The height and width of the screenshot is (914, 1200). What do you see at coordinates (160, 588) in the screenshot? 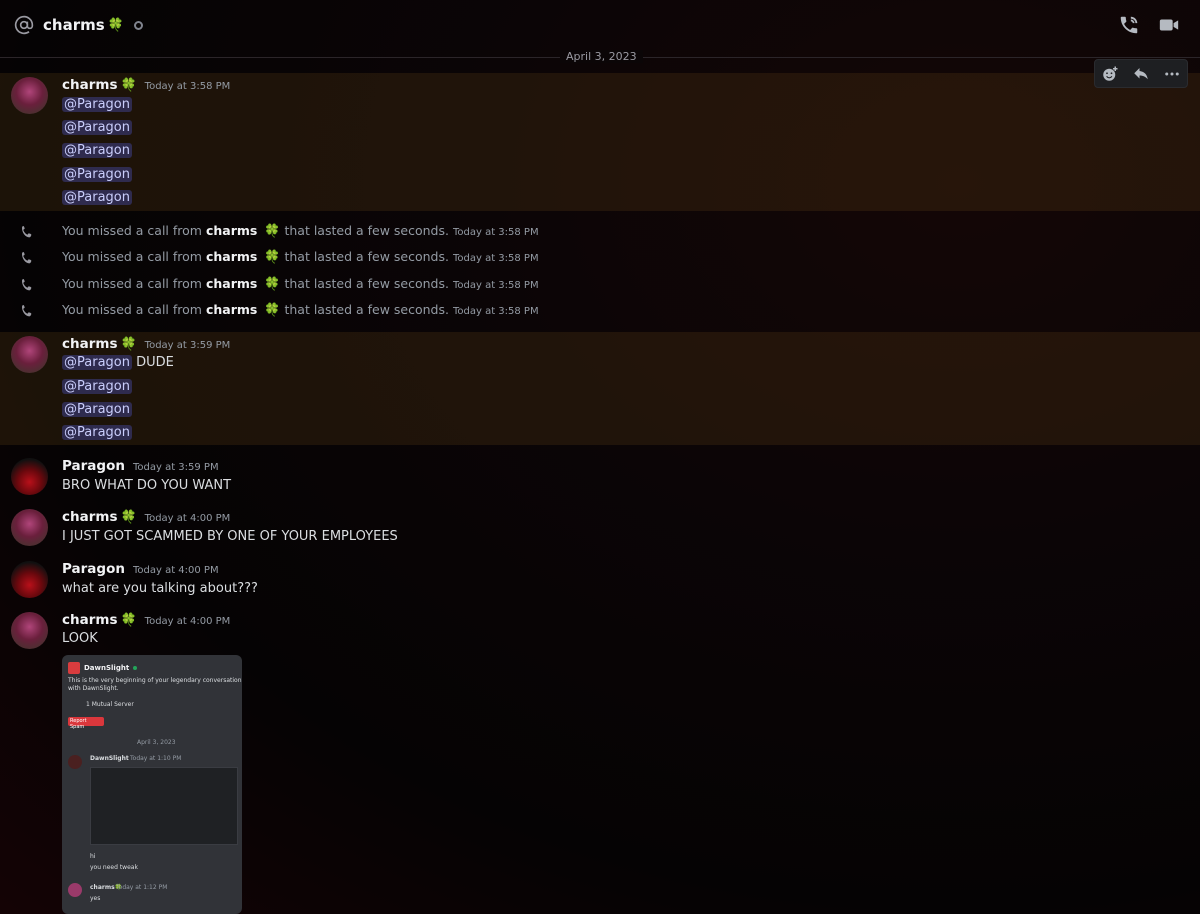
I see `message-text: what are you talking about???` at bounding box center [160, 588].